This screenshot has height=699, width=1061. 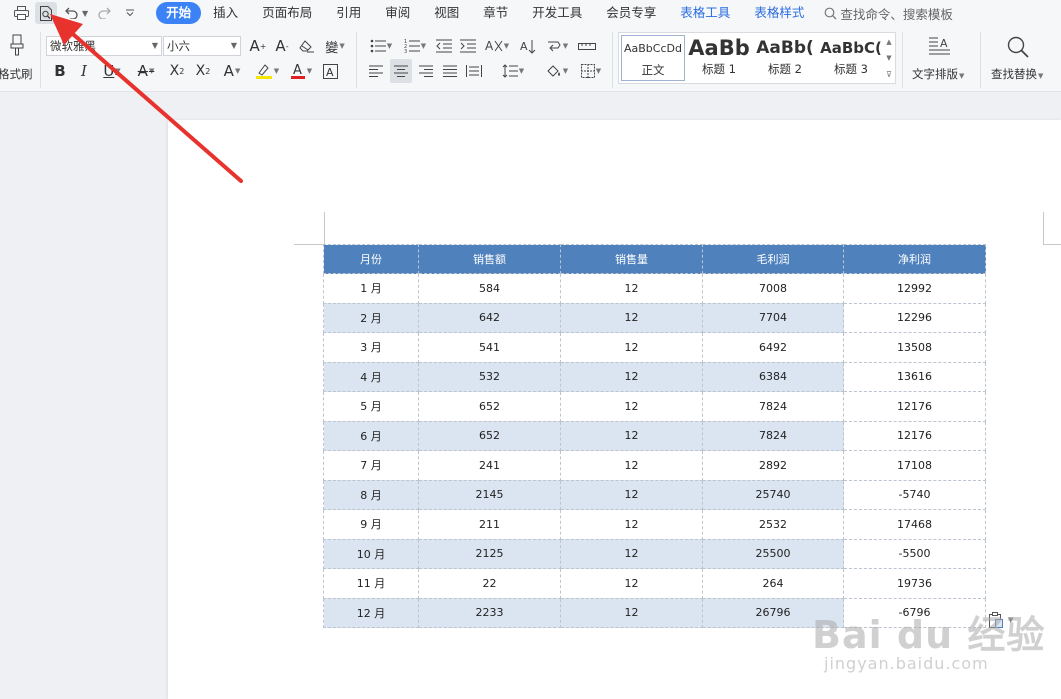 I want to click on table-header-cell: 净利润, so click(x=914, y=259).